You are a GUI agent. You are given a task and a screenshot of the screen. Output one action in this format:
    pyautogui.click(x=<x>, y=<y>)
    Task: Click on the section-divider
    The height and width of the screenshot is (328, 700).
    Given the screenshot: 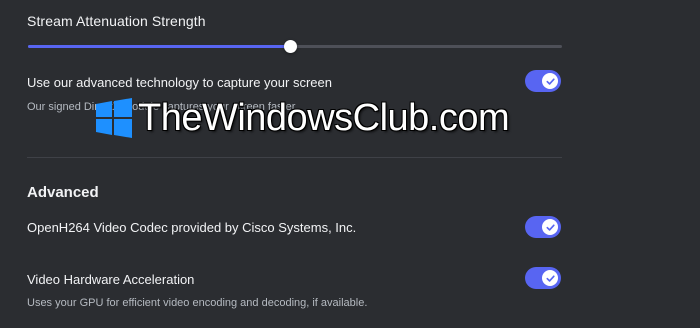 What is the action you would take?
    pyautogui.click(x=294, y=157)
    